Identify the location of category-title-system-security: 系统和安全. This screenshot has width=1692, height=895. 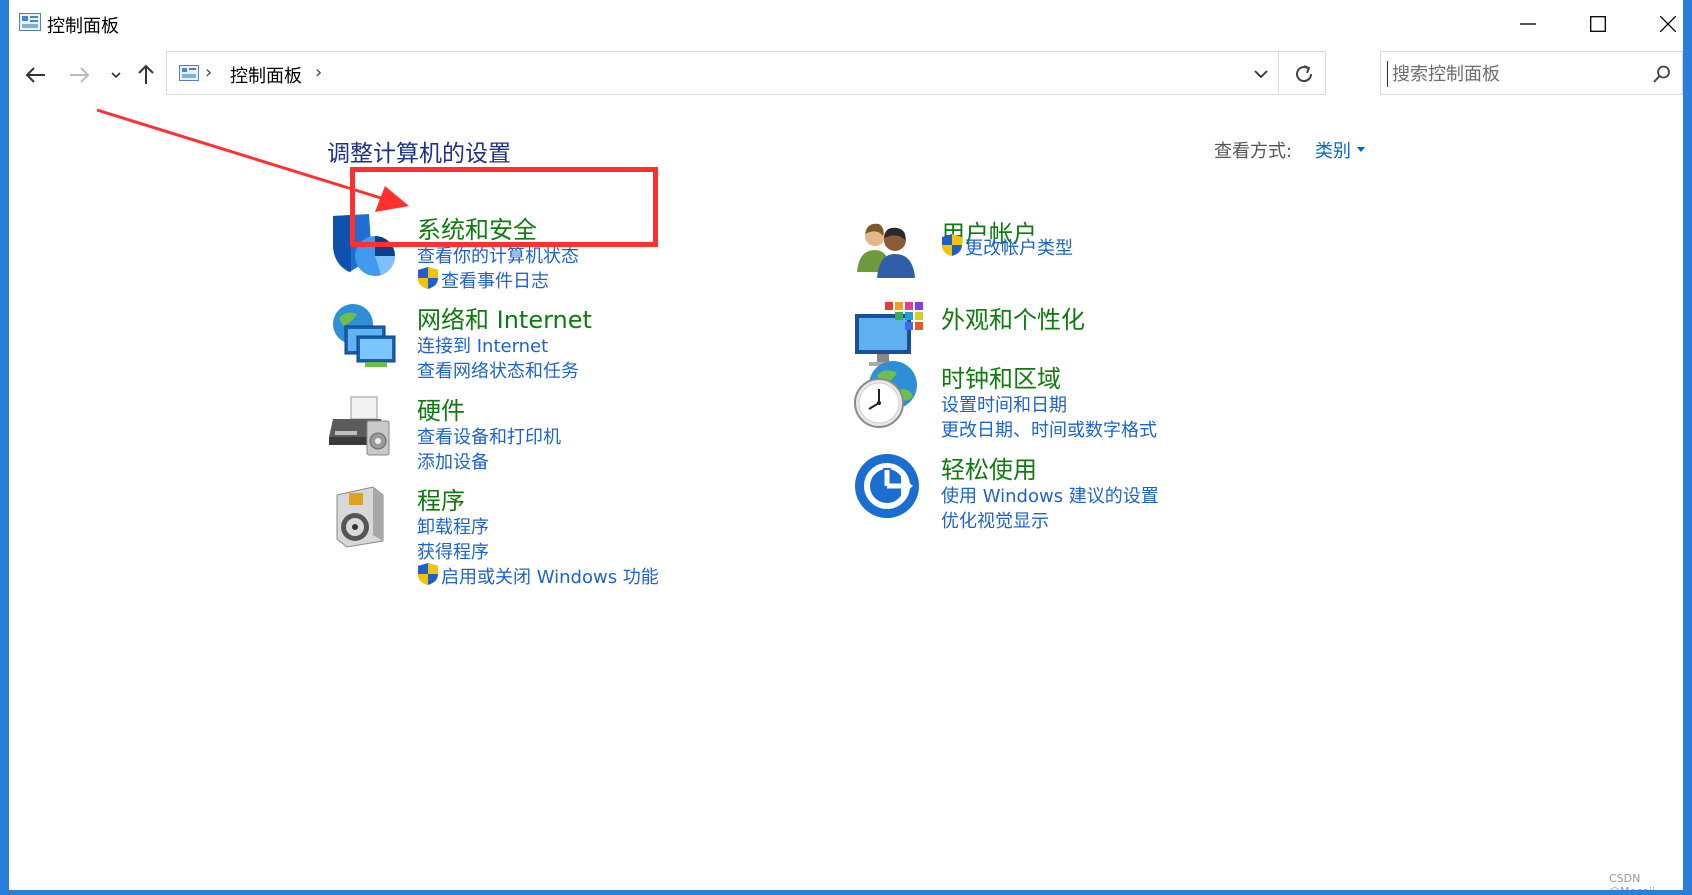
(477, 227).